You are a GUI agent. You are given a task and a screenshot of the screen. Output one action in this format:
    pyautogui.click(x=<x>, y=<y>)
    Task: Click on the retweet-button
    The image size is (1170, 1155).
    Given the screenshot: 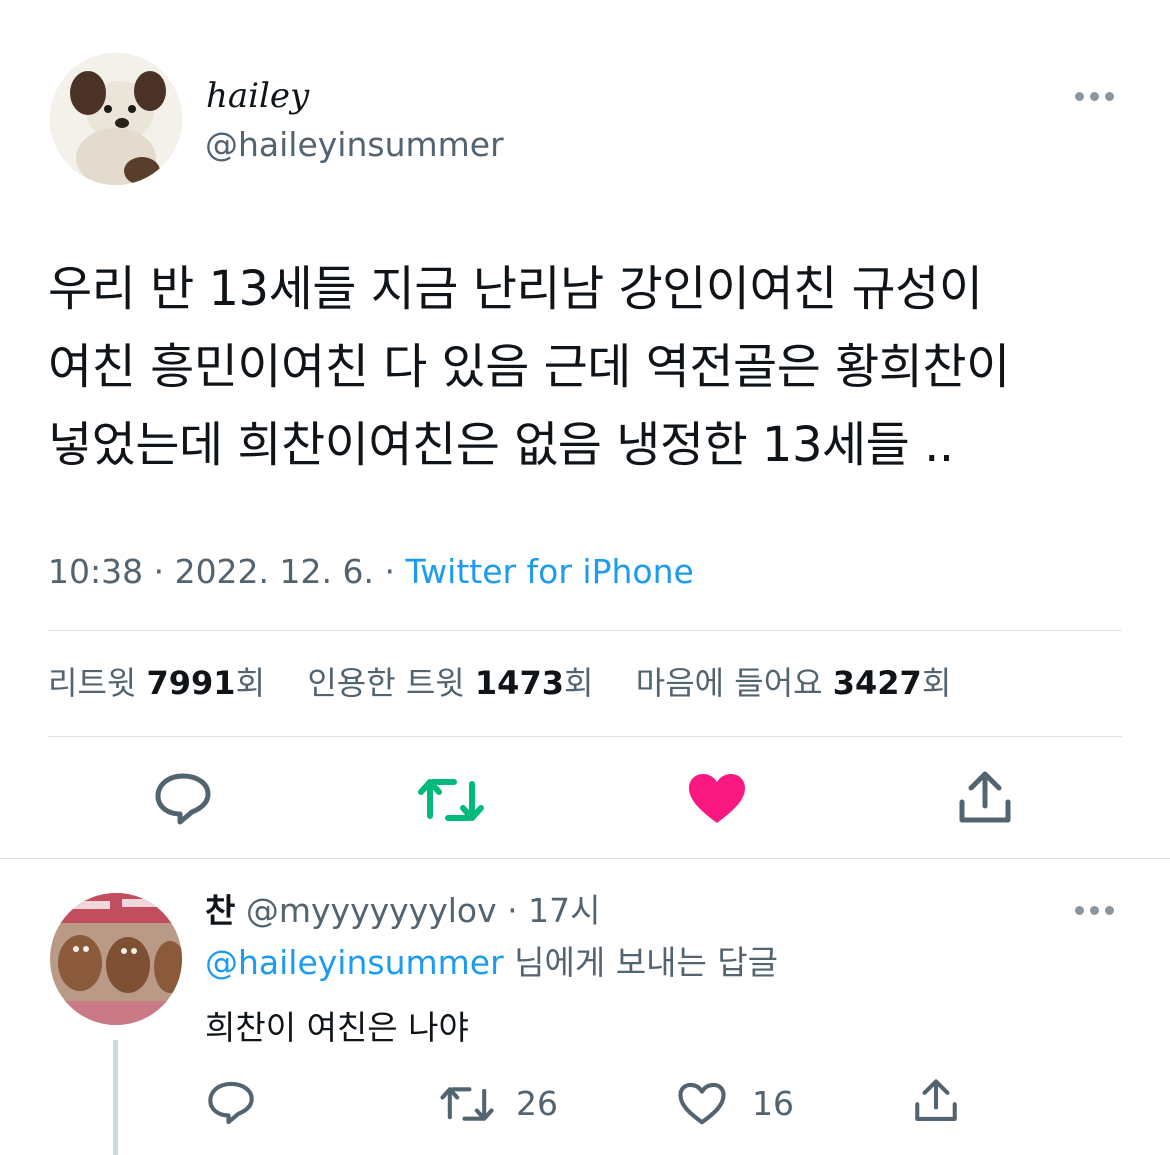 What is the action you would take?
    pyautogui.click(x=451, y=800)
    